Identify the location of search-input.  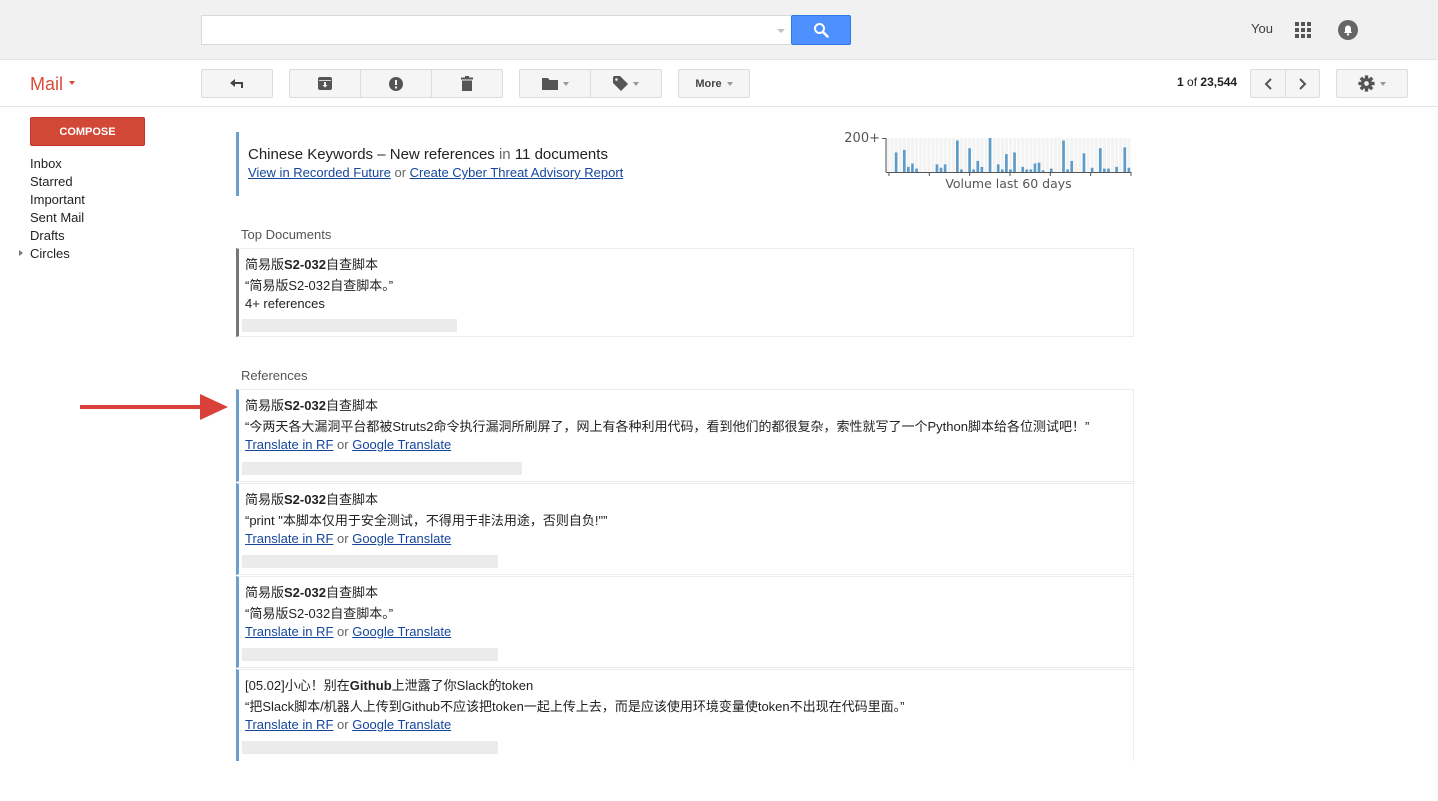
(496, 30).